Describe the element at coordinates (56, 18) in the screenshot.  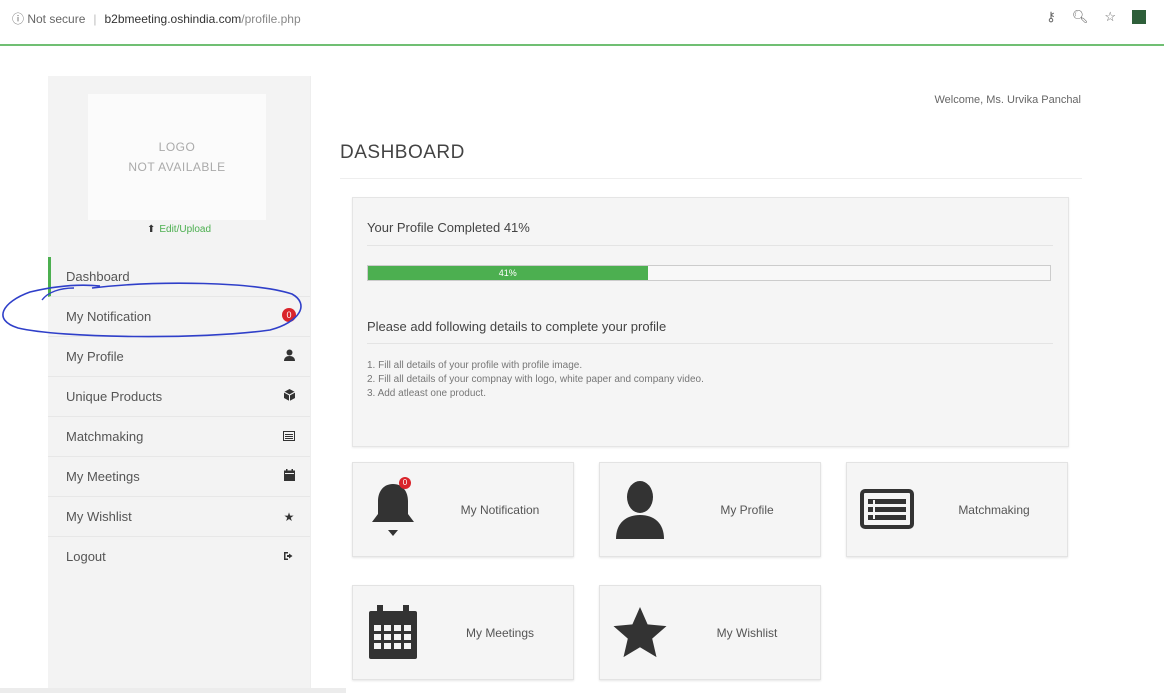
I see `security-label: Not secure` at that location.